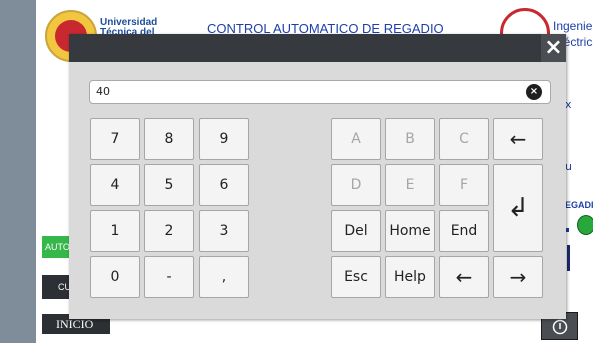 The width and height of the screenshot is (593, 343). I want to click on key-6: 6, so click(224, 185).